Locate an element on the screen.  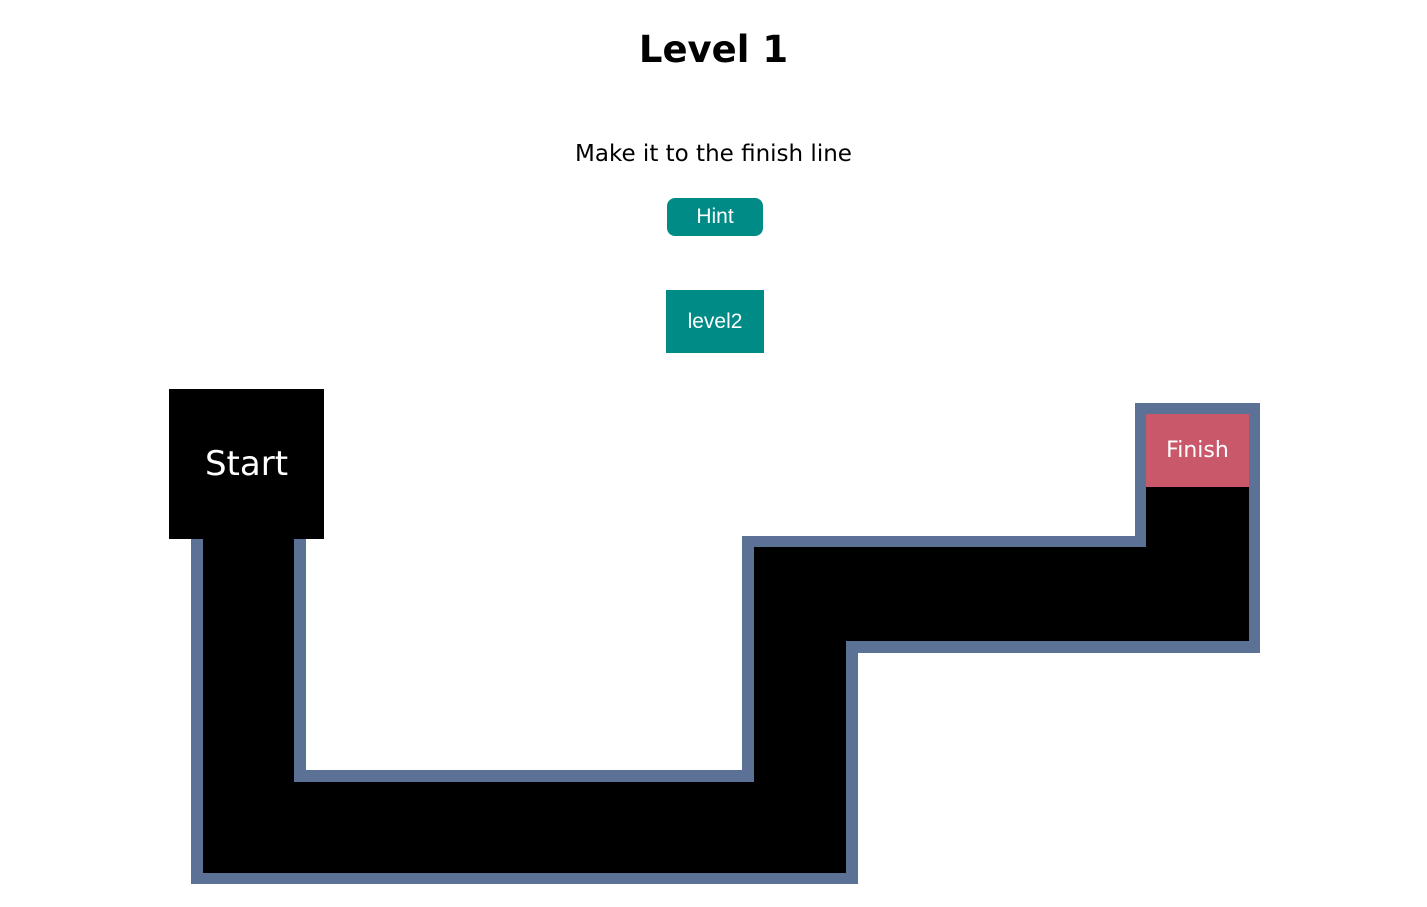
start-tile: Start is located at coordinates (246, 464).